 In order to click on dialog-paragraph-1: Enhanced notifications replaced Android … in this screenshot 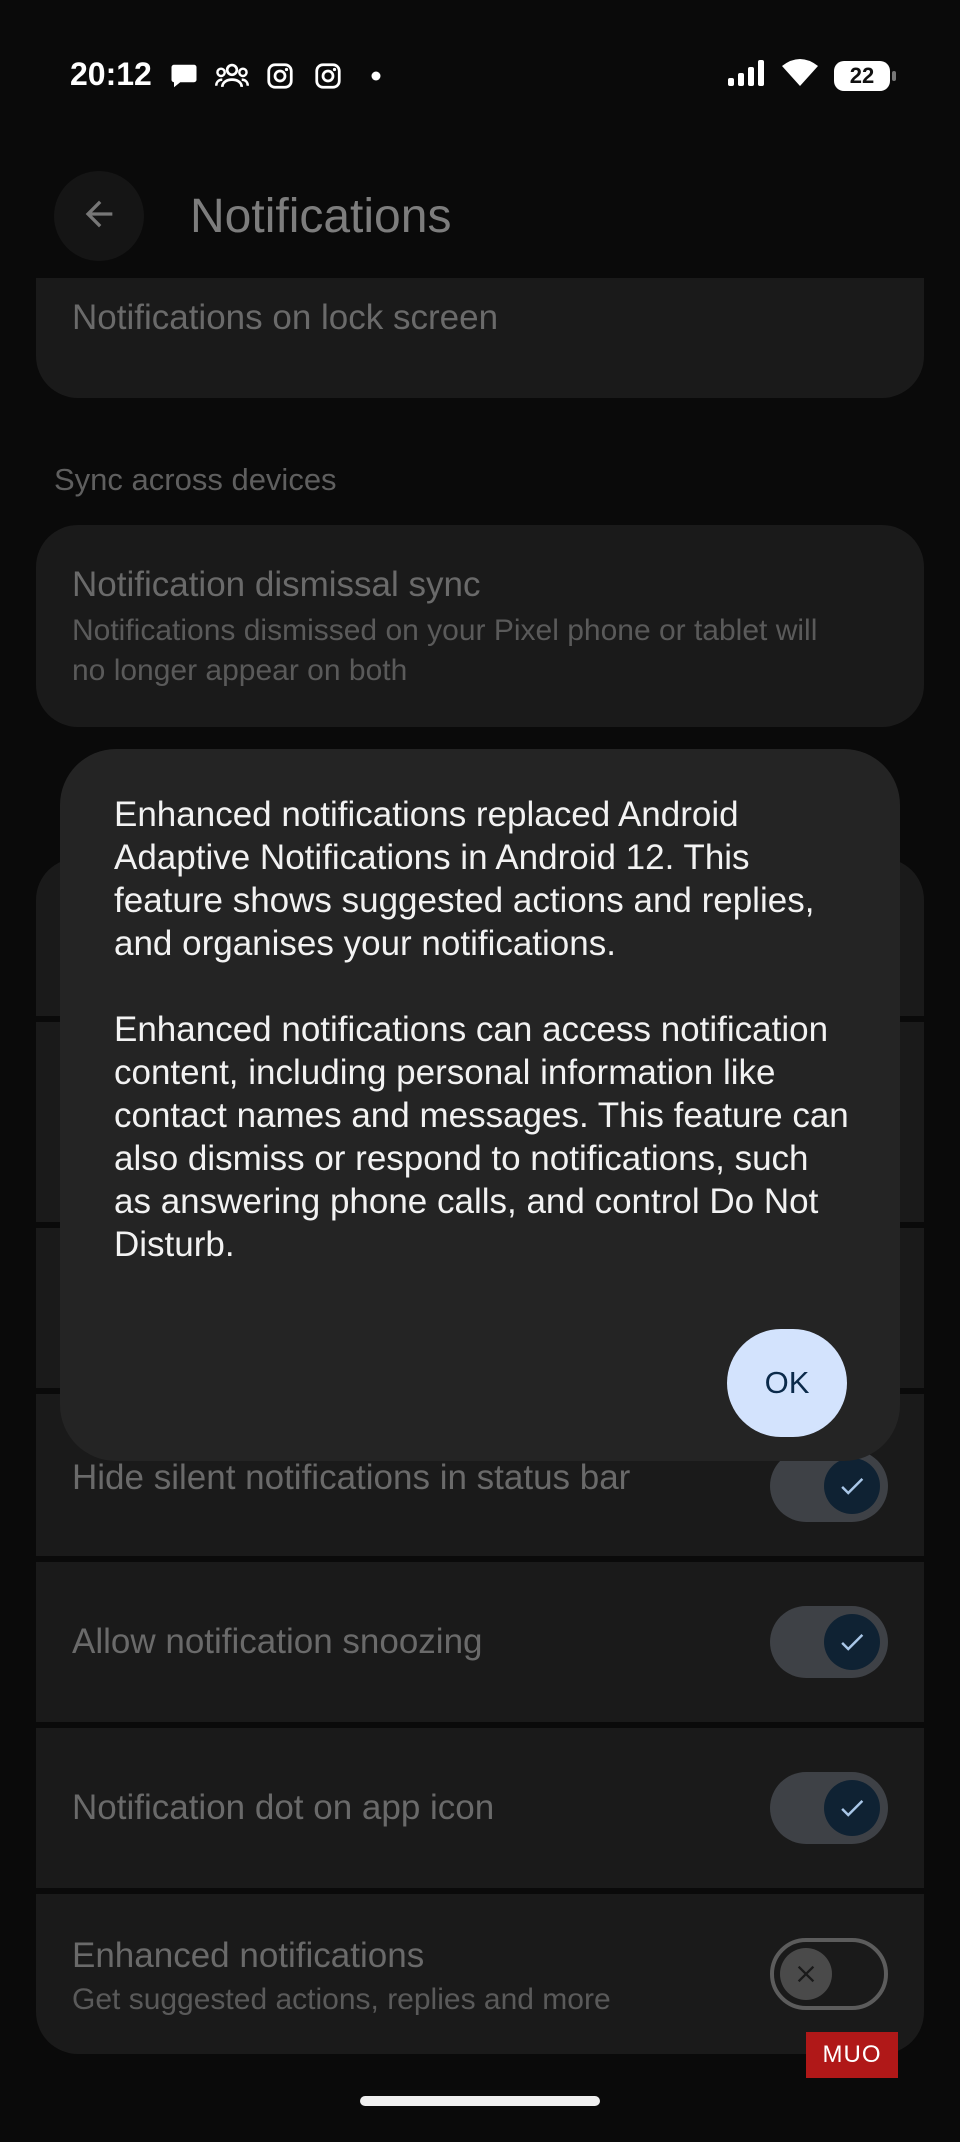, I will do `click(464, 879)`.